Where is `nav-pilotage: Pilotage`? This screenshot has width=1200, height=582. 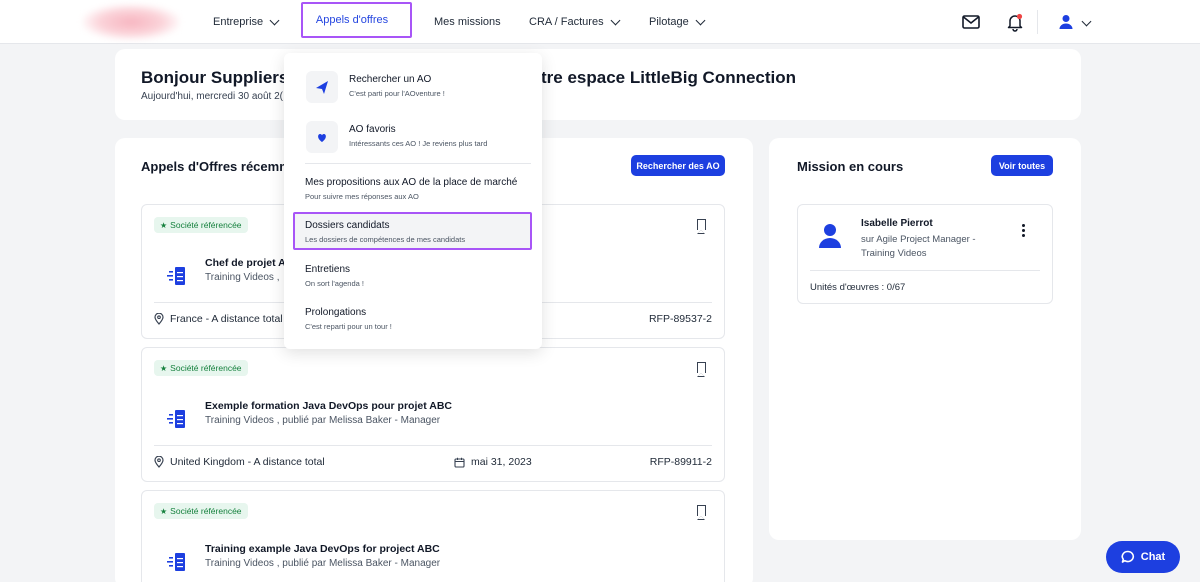
nav-pilotage: Pilotage is located at coordinates (677, 22).